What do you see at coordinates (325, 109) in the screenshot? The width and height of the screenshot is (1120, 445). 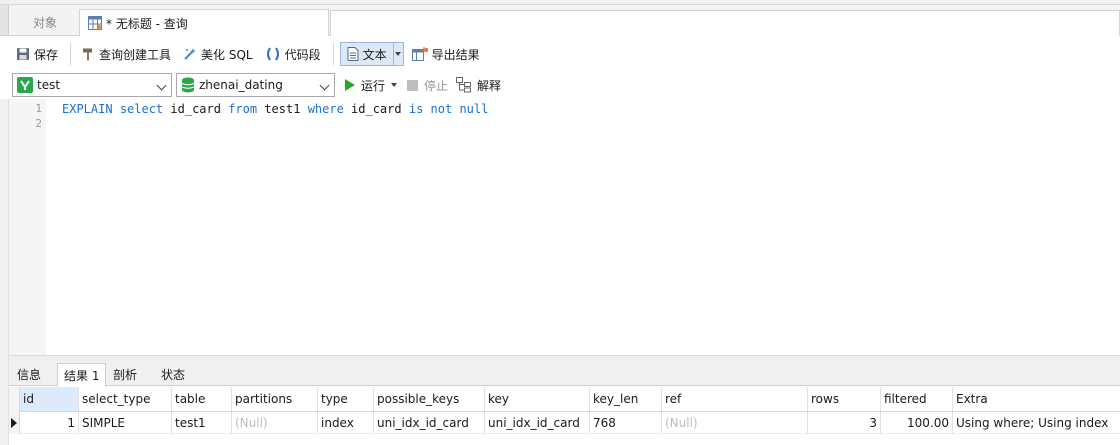 I see `sql-keyword: where` at bounding box center [325, 109].